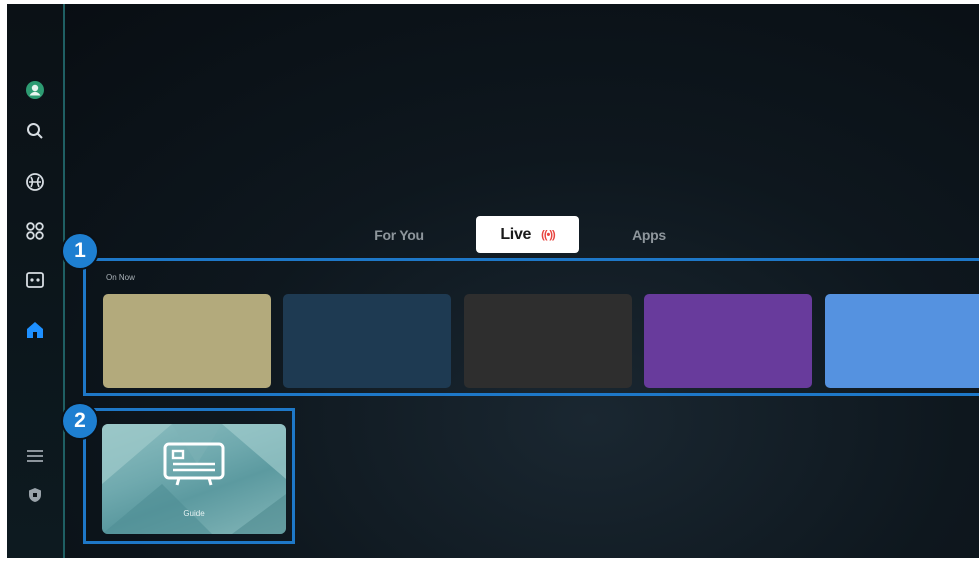 Image resolution: width=979 pixels, height=561 pixels. I want to click on tab-live: Live ((•)), so click(527, 234).